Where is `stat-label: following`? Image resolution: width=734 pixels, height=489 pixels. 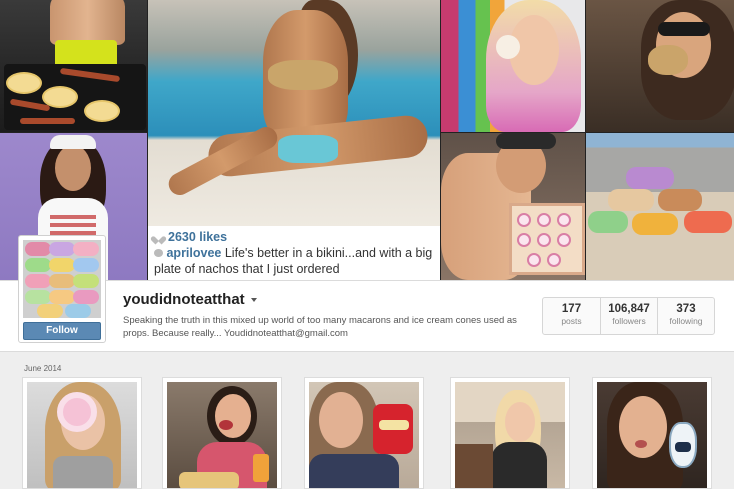
stat-label: following is located at coordinates (686, 321).